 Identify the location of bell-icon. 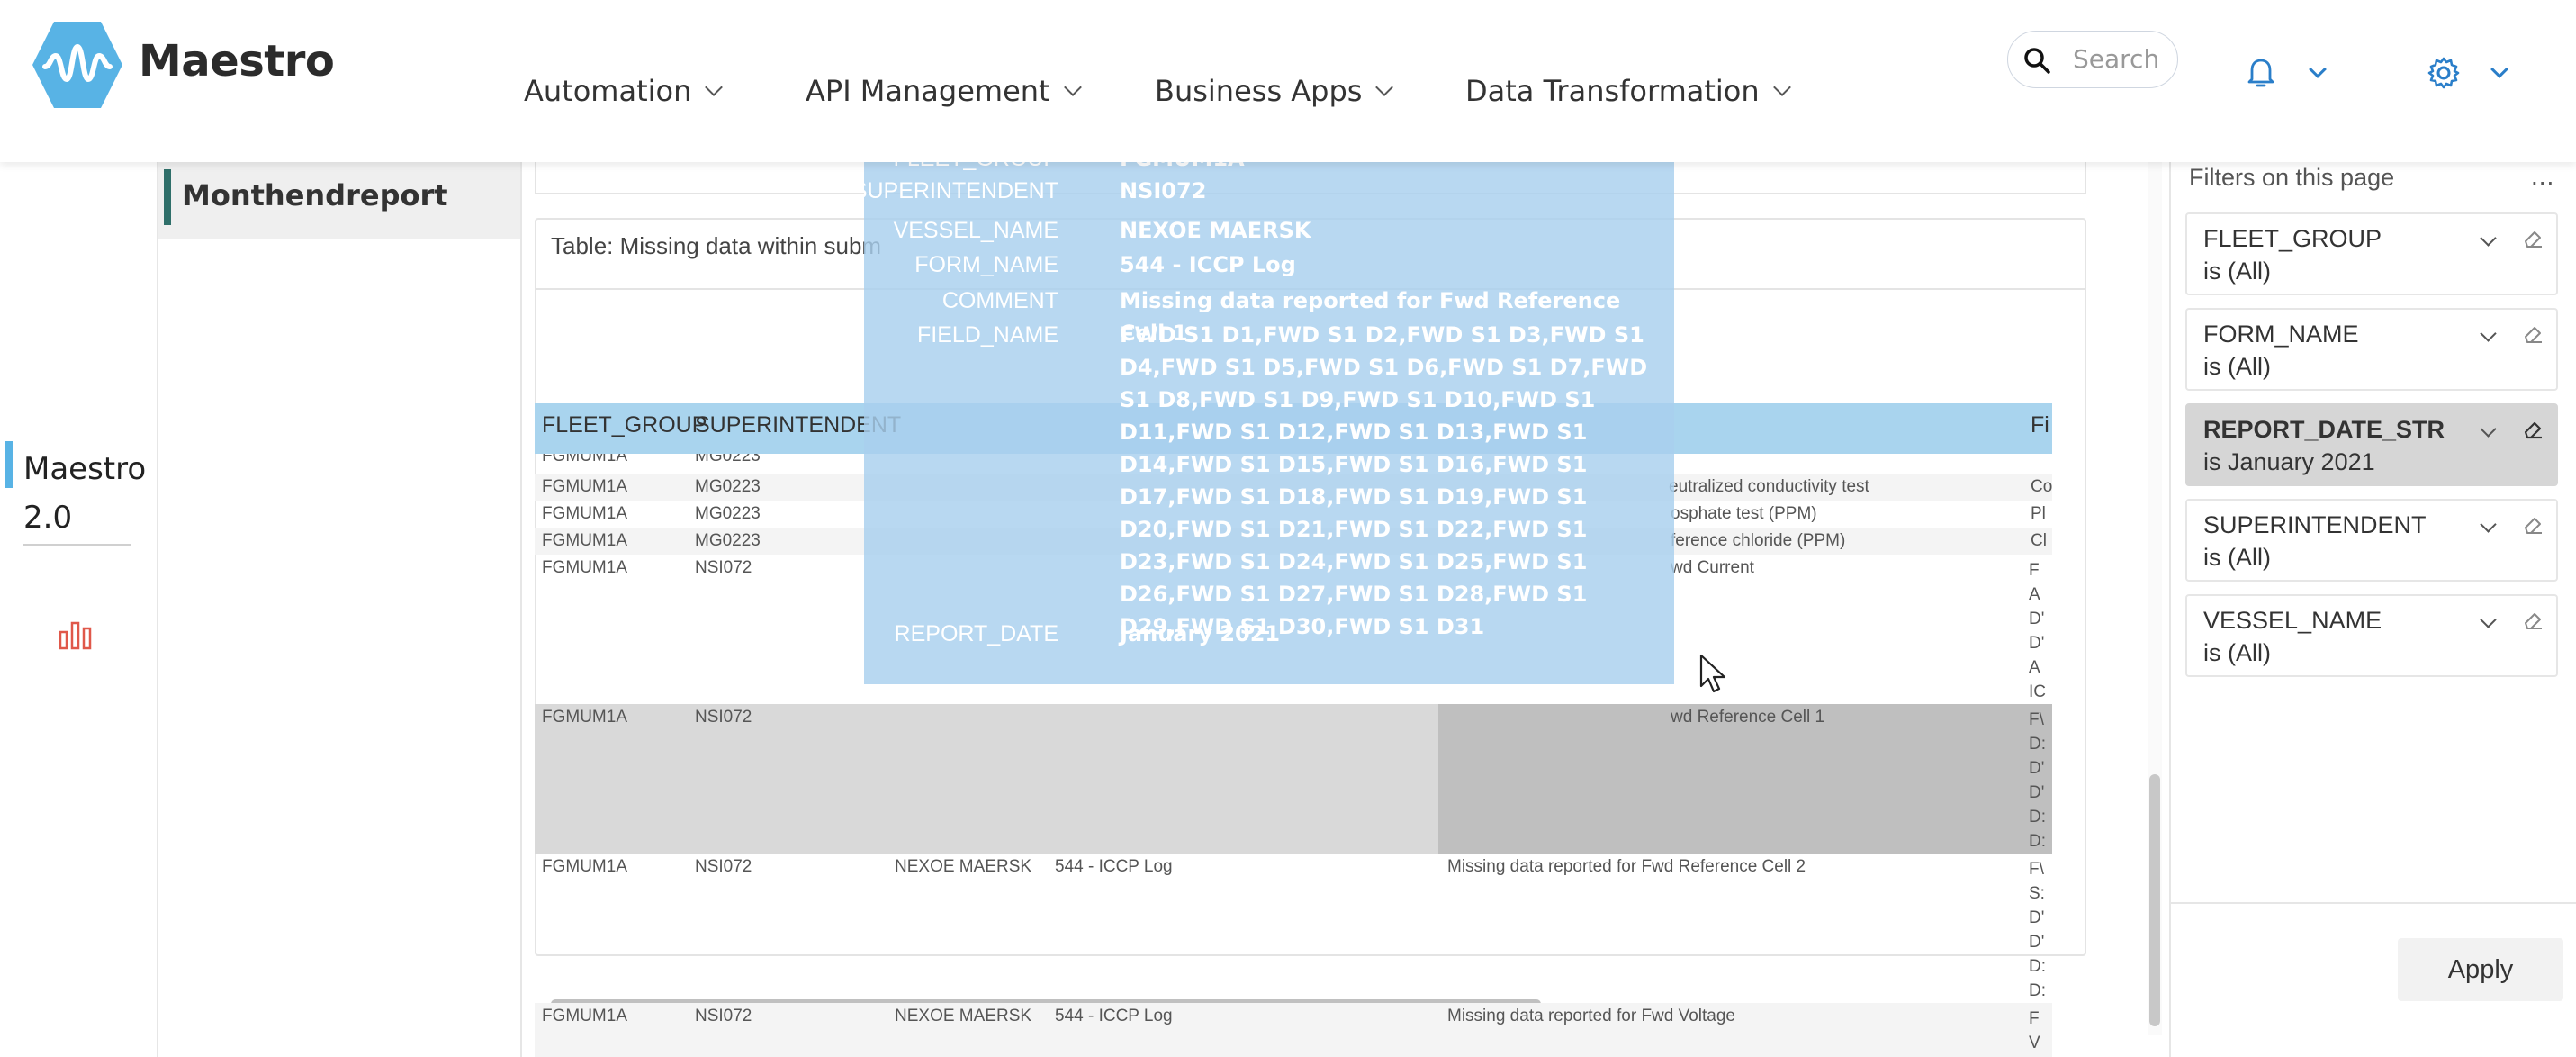
(2261, 72).